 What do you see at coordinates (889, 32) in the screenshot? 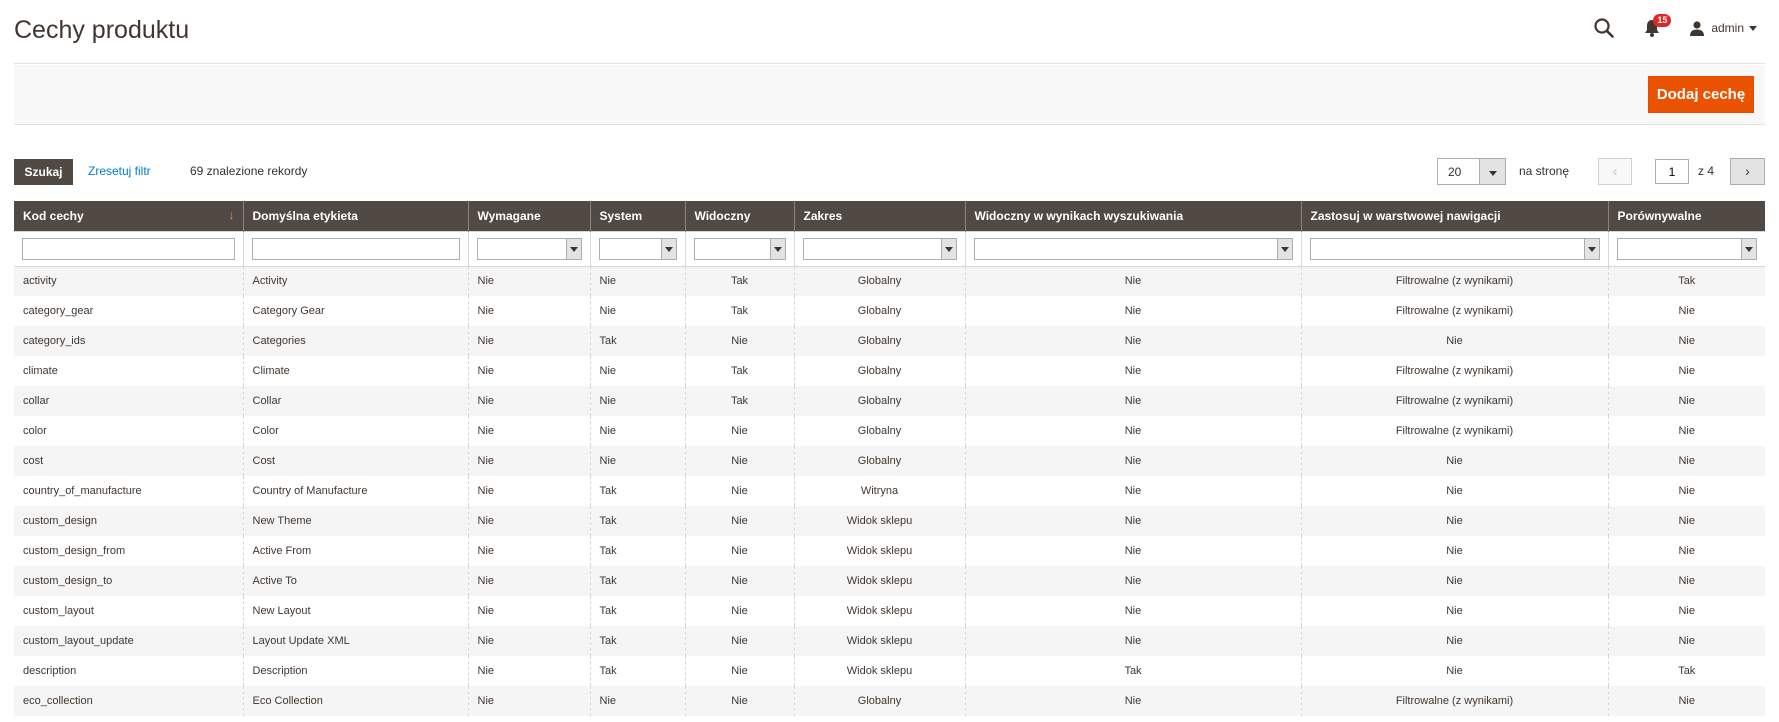
I see `page-header: Cechy produktu 15 admin` at bounding box center [889, 32].